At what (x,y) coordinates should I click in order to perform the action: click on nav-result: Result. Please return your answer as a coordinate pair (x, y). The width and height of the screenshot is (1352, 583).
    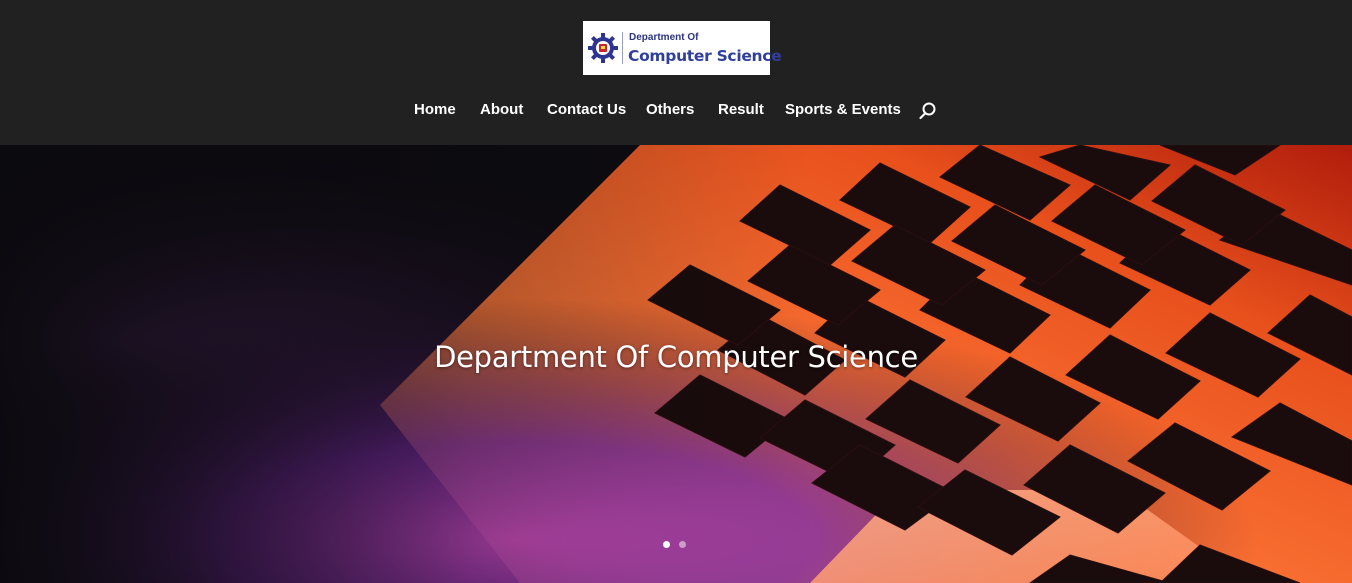
    Looking at the image, I should click on (741, 110).